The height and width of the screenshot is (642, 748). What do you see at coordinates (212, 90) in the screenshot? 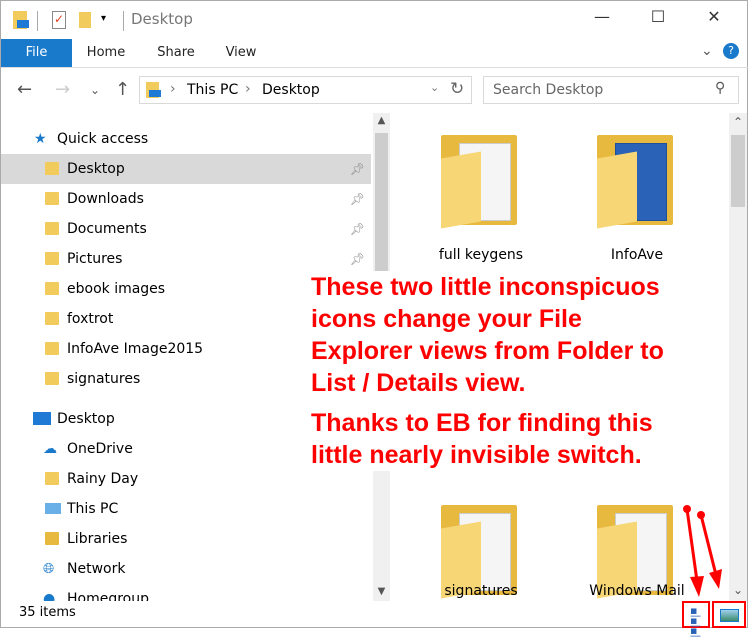
I see `breadcrumb-this-pc: This PC` at bounding box center [212, 90].